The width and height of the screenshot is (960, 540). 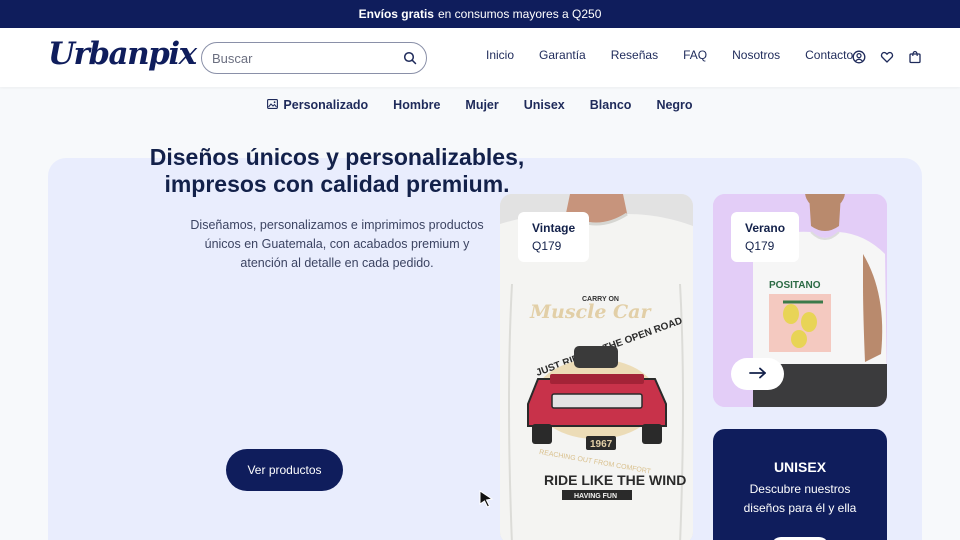 I want to click on nav-resenas: Reseñas, so click(x=634, y=55).